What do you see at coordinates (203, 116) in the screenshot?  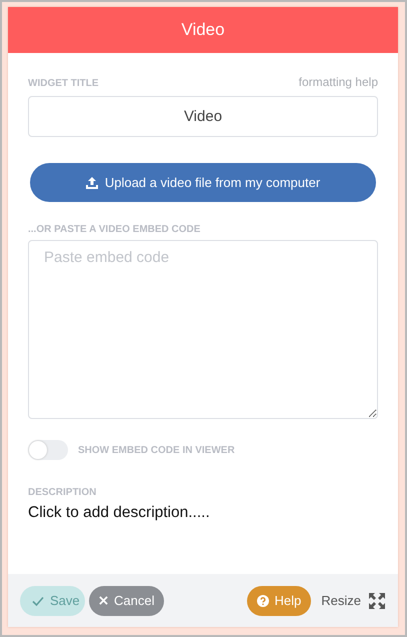 I see `title-input-field: Video` at bounding box center [203, 116].